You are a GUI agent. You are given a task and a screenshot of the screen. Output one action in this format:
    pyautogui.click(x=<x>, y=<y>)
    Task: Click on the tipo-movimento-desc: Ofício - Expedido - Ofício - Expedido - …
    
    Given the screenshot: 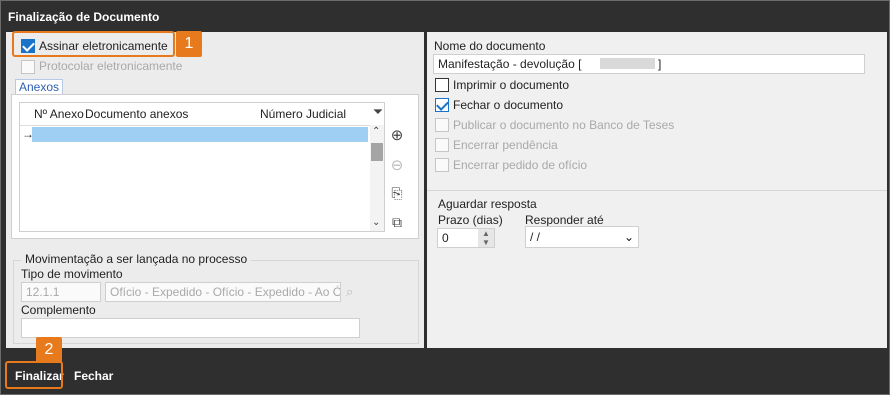 What is the action you would take?
    pyautogui.click(x=223, y=292)
    